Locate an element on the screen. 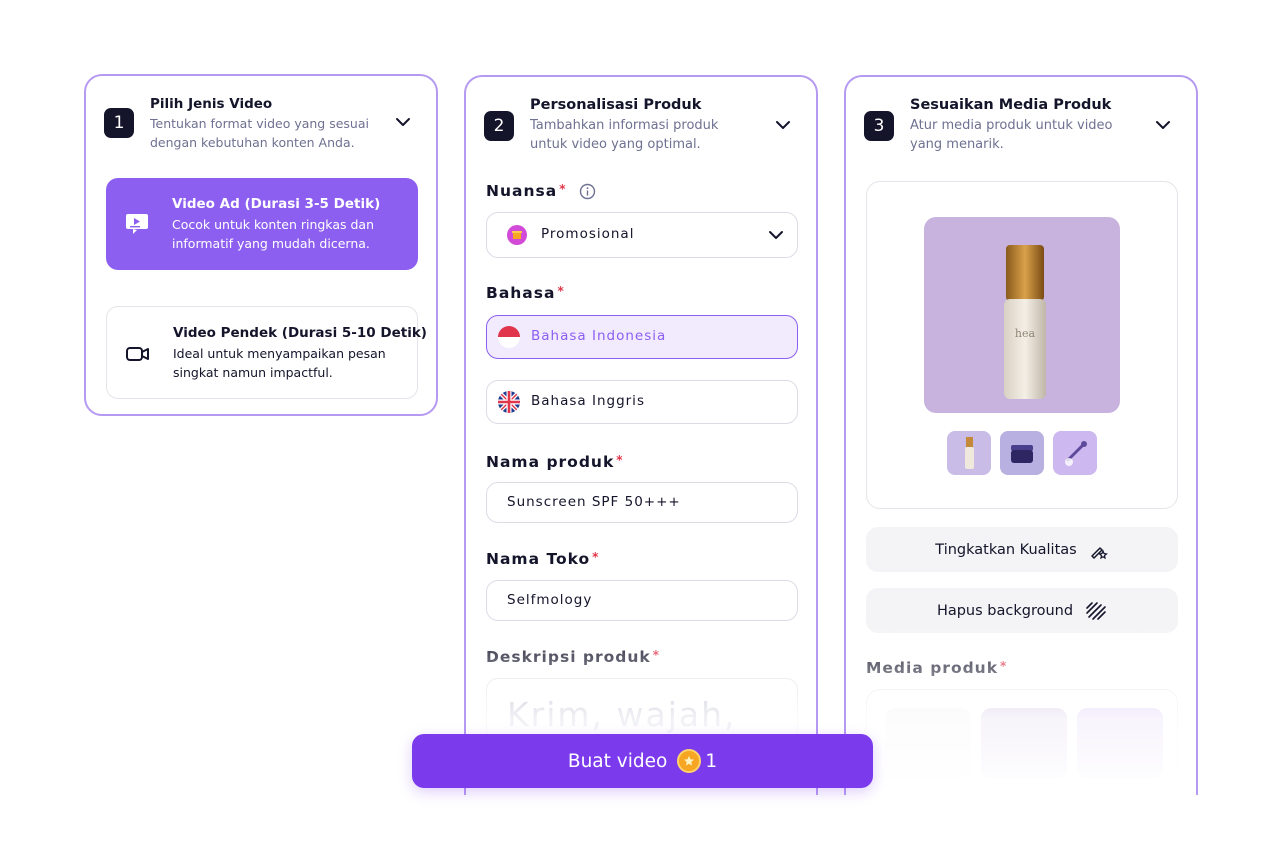 The height and width of the screenshot is (858, 1280). nuansa-label: Nuansa * is located at coordinates (541, 191).